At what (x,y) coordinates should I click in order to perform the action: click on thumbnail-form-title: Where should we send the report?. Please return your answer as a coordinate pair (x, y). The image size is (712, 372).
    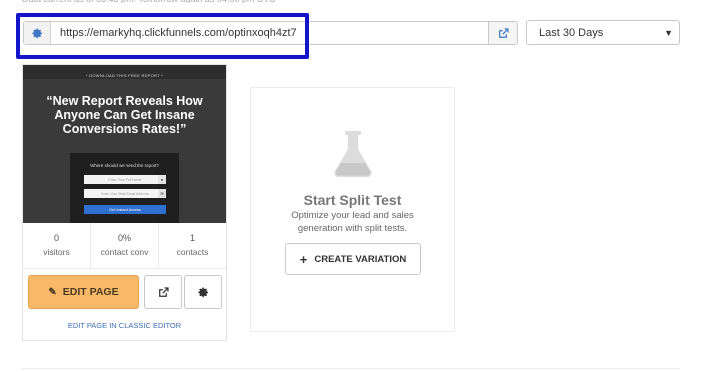
    Looking at the image, I should click on (124, 165).